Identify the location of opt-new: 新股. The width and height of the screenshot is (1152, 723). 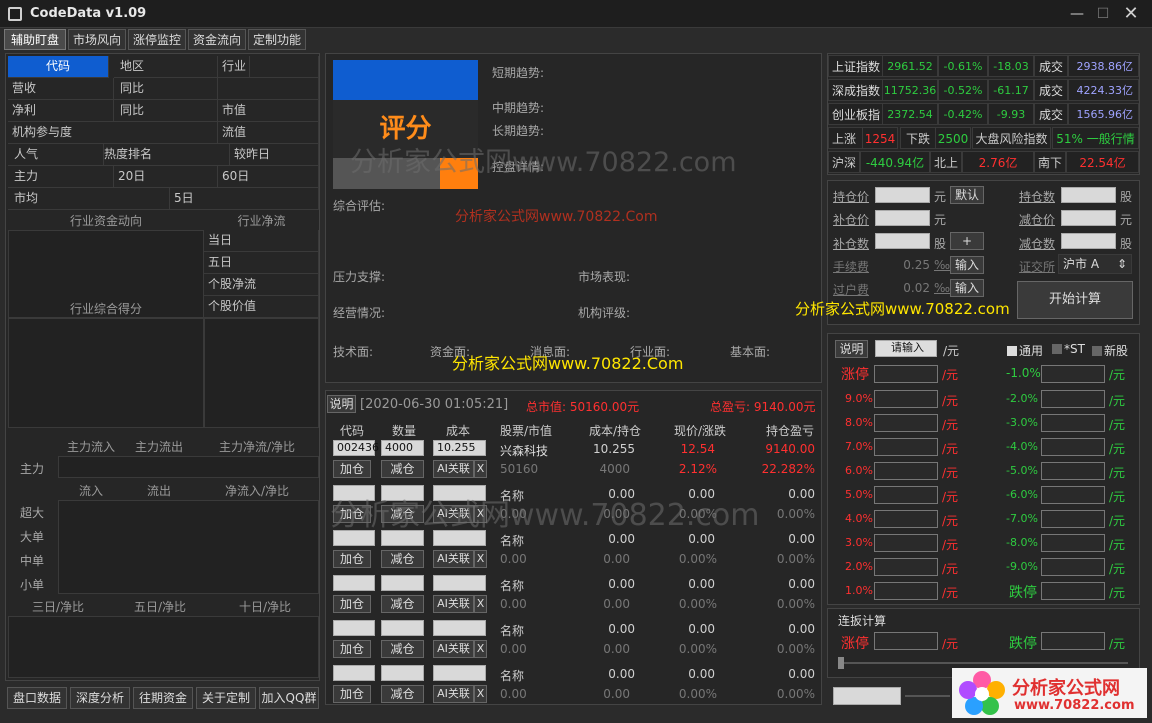
(1110, 350).